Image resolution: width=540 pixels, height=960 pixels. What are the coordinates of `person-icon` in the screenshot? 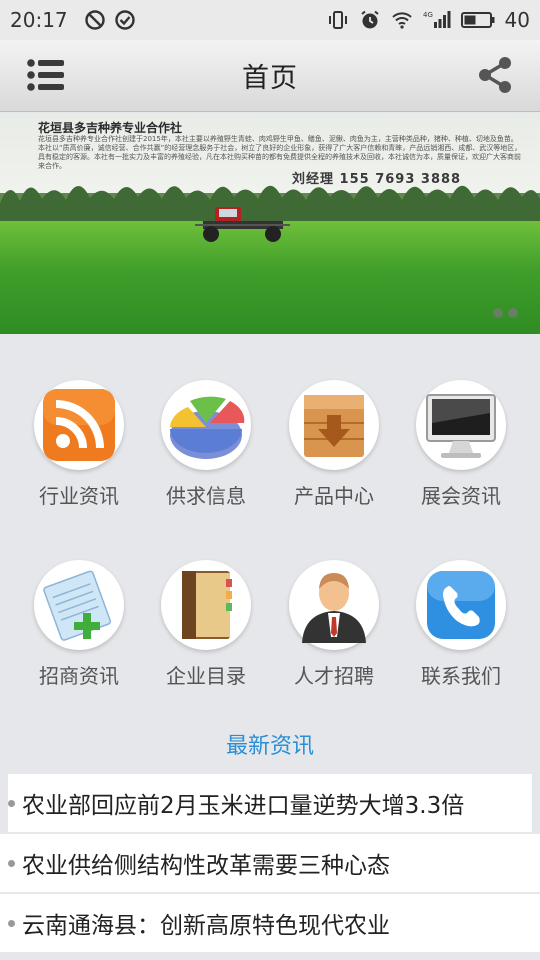 It's located at (334, 608).